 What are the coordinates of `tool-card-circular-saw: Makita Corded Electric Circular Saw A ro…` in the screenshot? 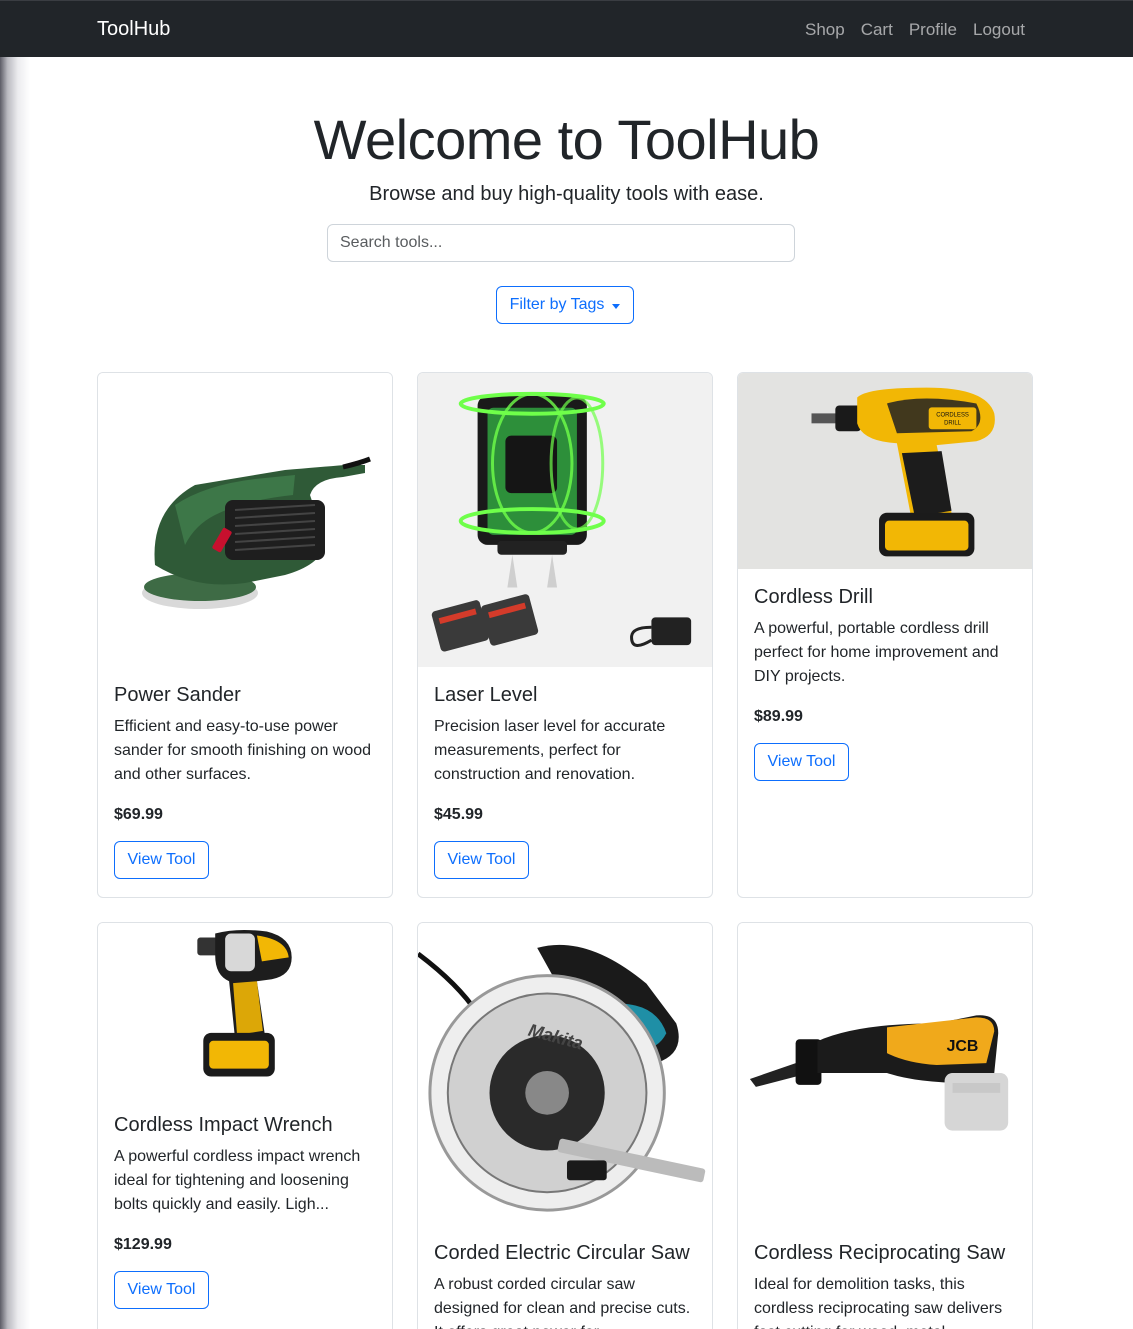 It's located at (565, 1125).